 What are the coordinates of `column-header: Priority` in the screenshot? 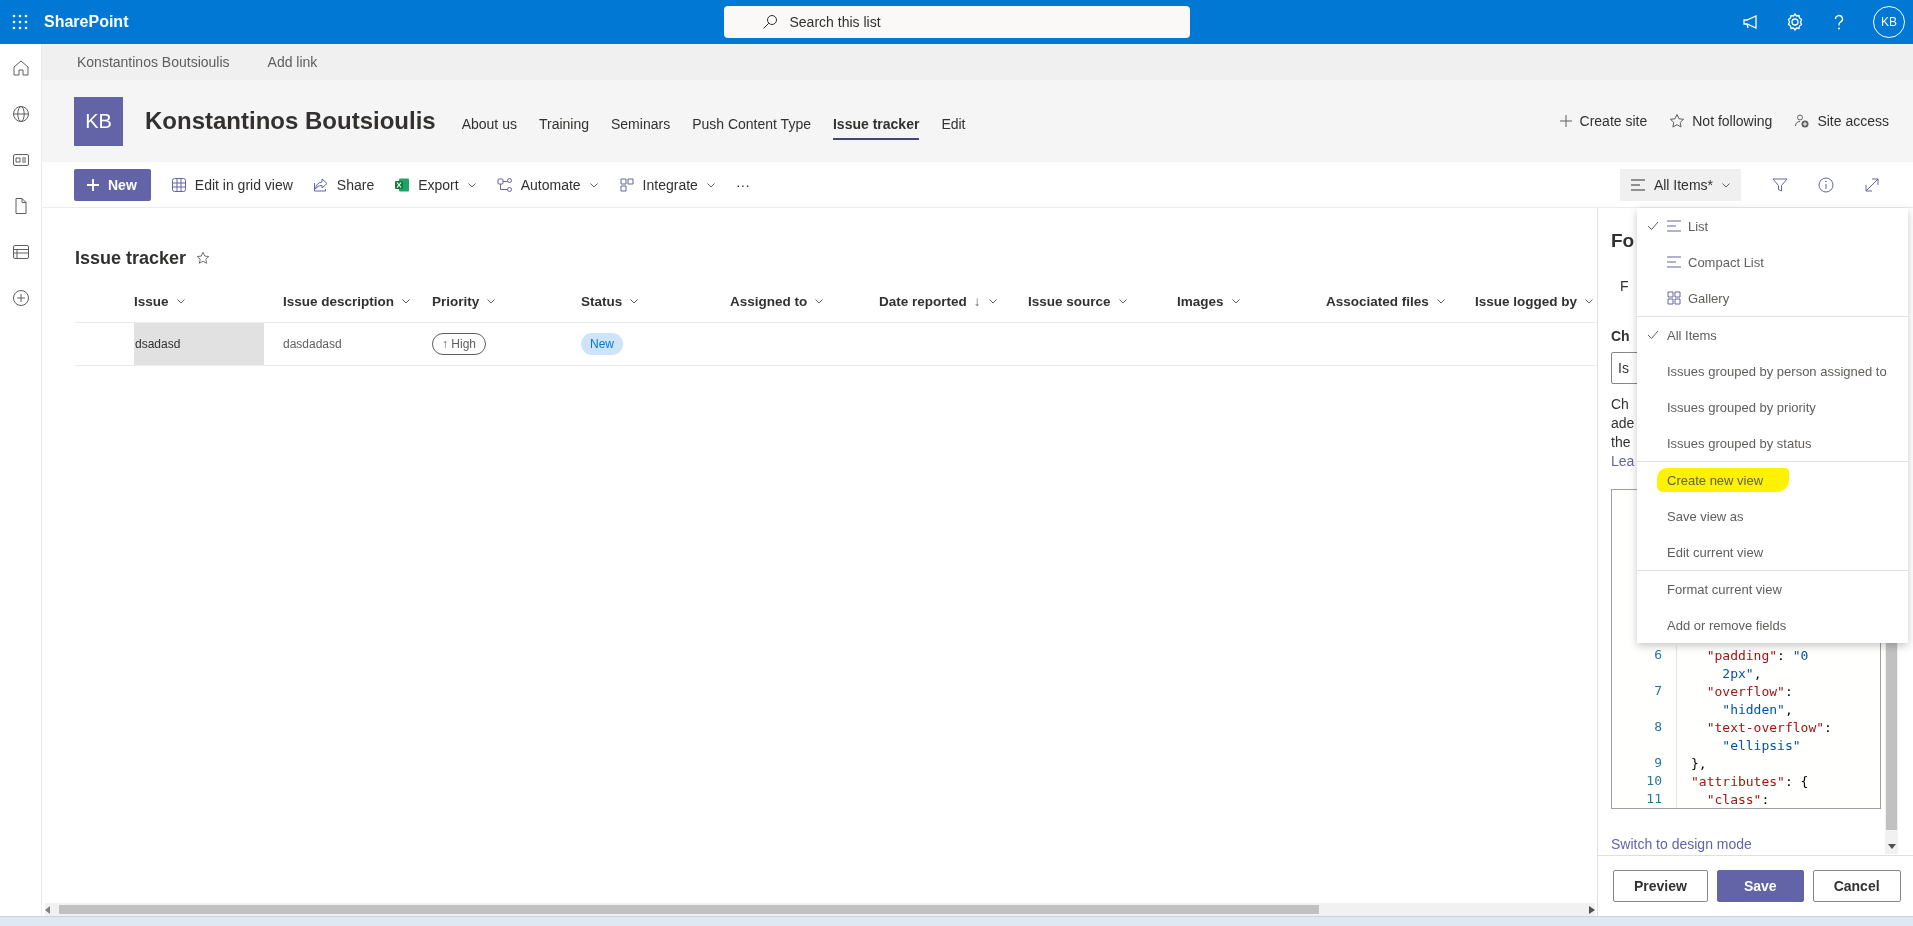 It's located at (506, 301).